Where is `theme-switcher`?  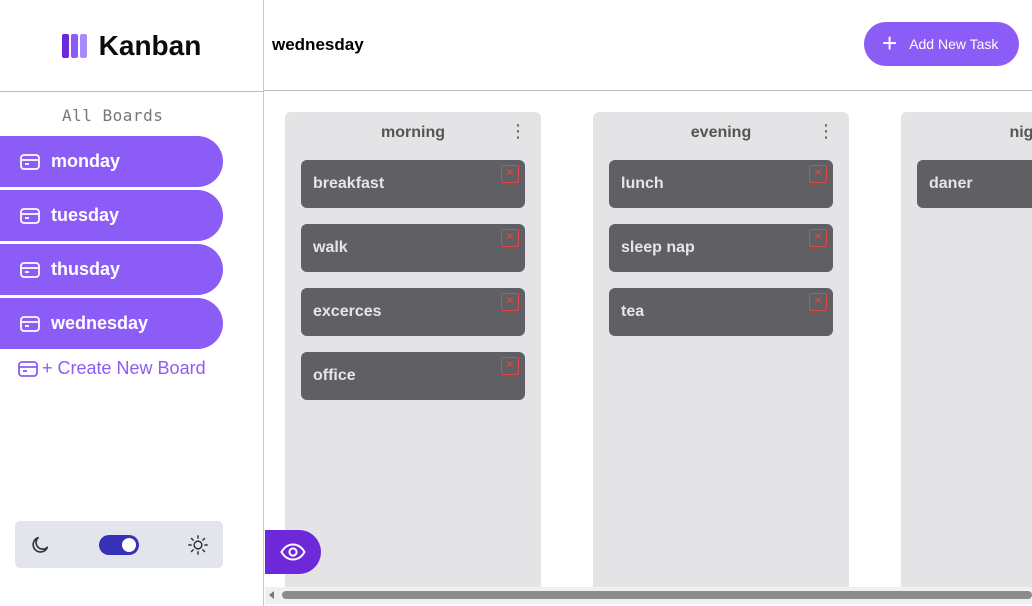 theme-switcher is located at coordinates (119, 544).